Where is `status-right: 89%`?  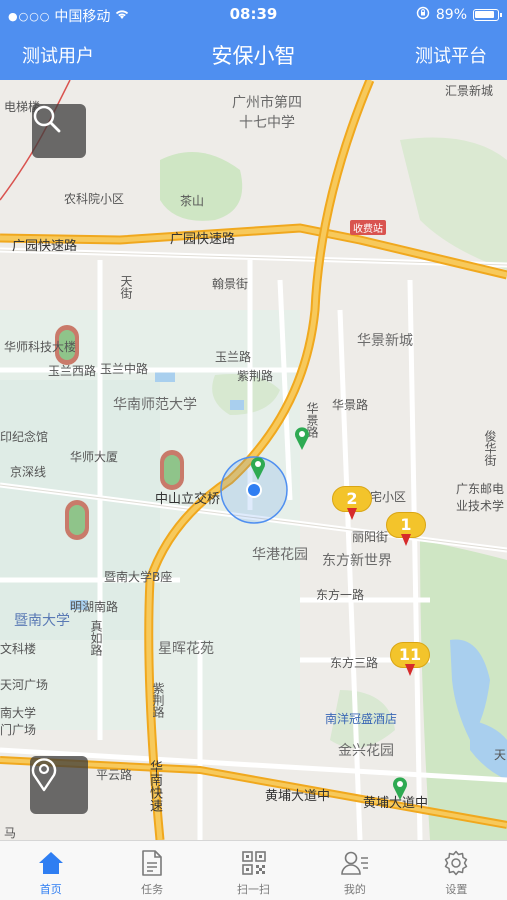
status-right: 89% is located at coordinates (459, 15).